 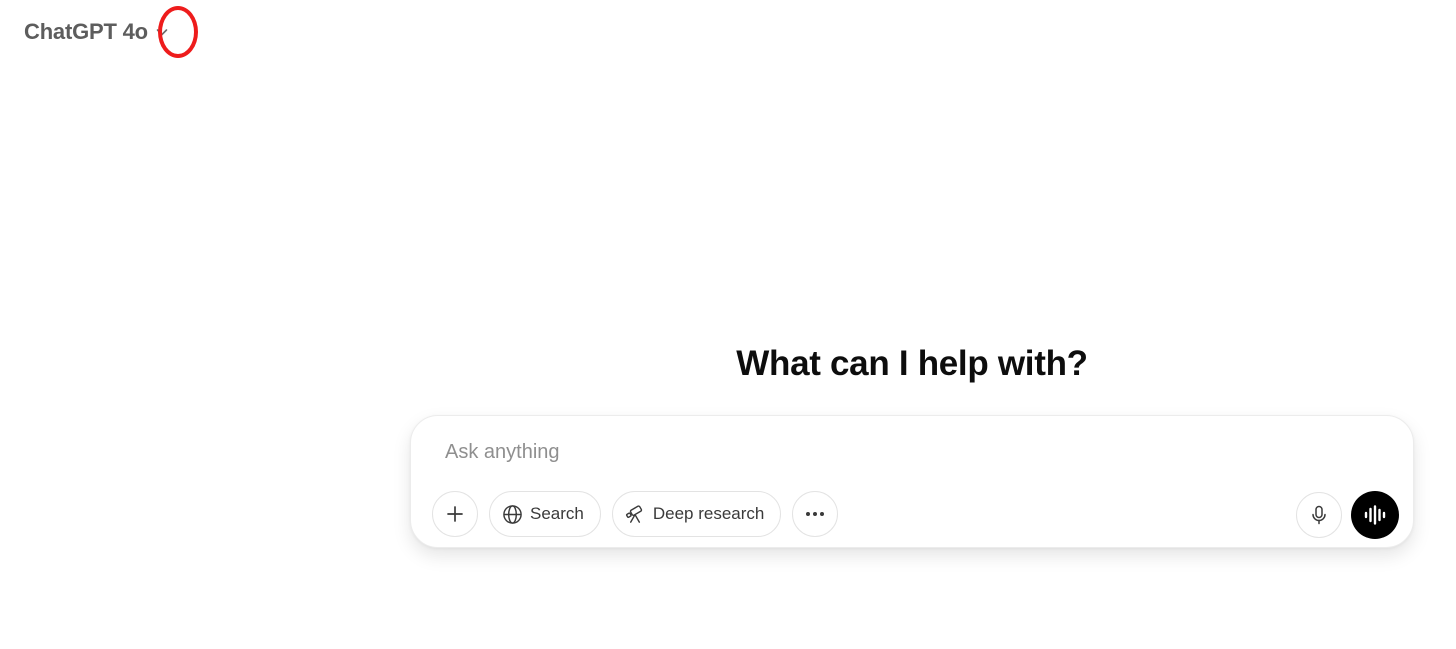 I want to click on more-tools-button, so click(x=815, y=514).